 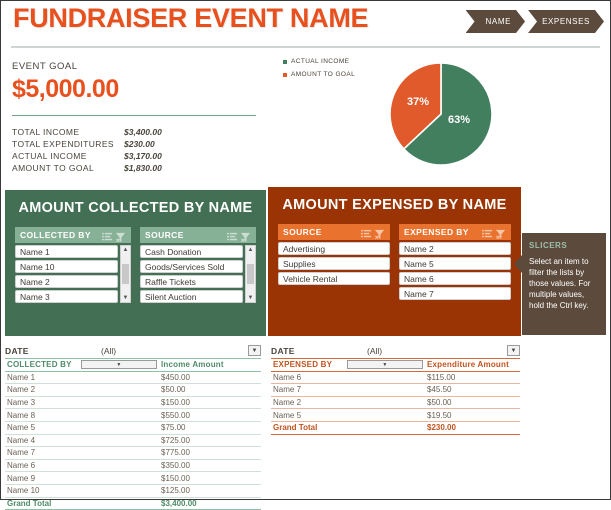 What do you see at coordinates (46, 132) in the screenshot?
I see `summary-label: TOTAL INCOME` at bounding box center [46, 132].